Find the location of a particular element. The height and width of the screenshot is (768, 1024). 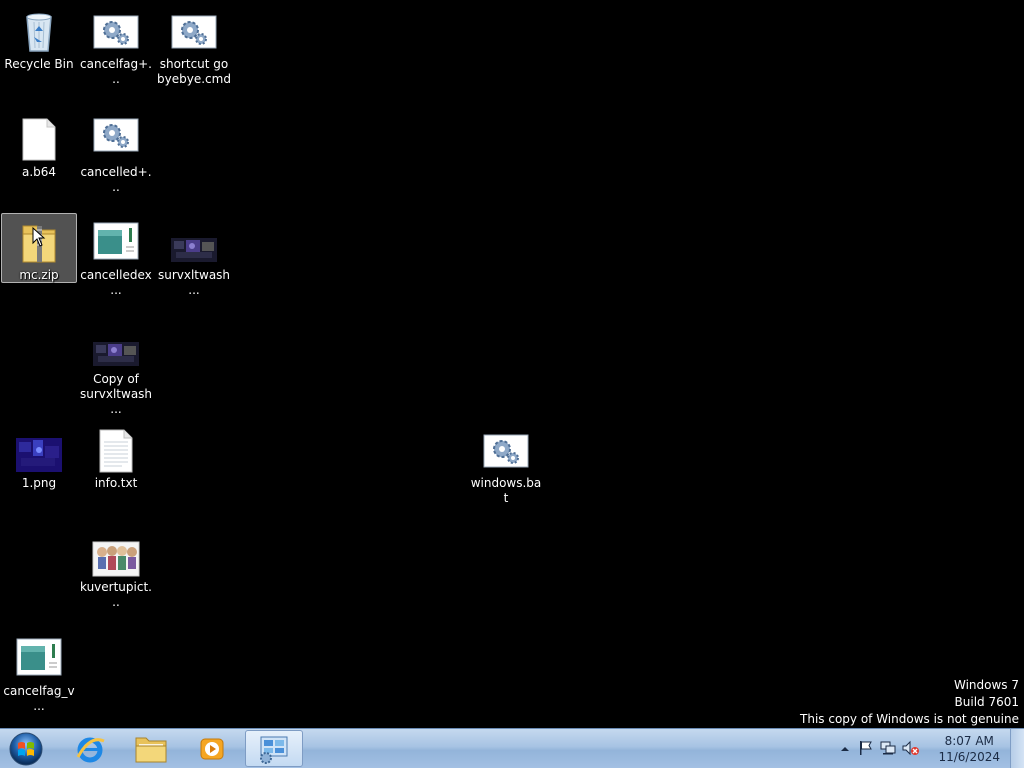

folder-icon is located at coordinates (151, 749).